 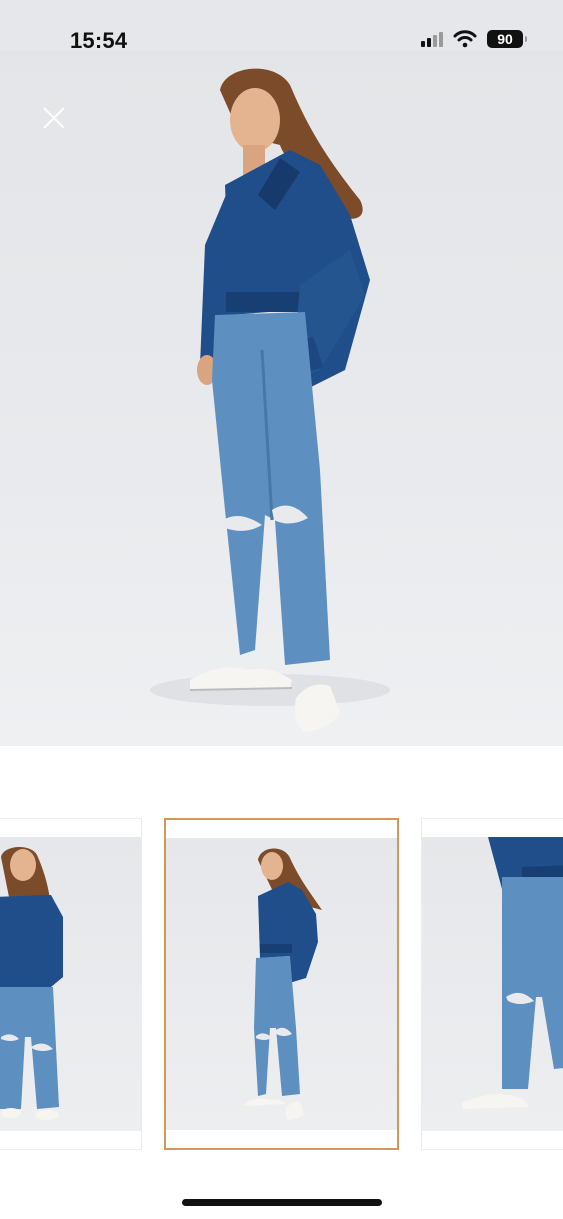 I want to click on close-button, so click(x=54, y=118).